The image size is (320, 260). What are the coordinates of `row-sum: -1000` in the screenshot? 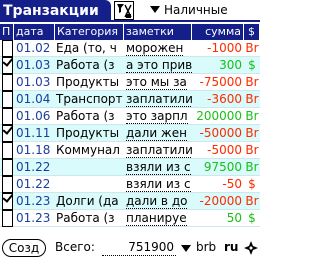 It's located at (224, 48).